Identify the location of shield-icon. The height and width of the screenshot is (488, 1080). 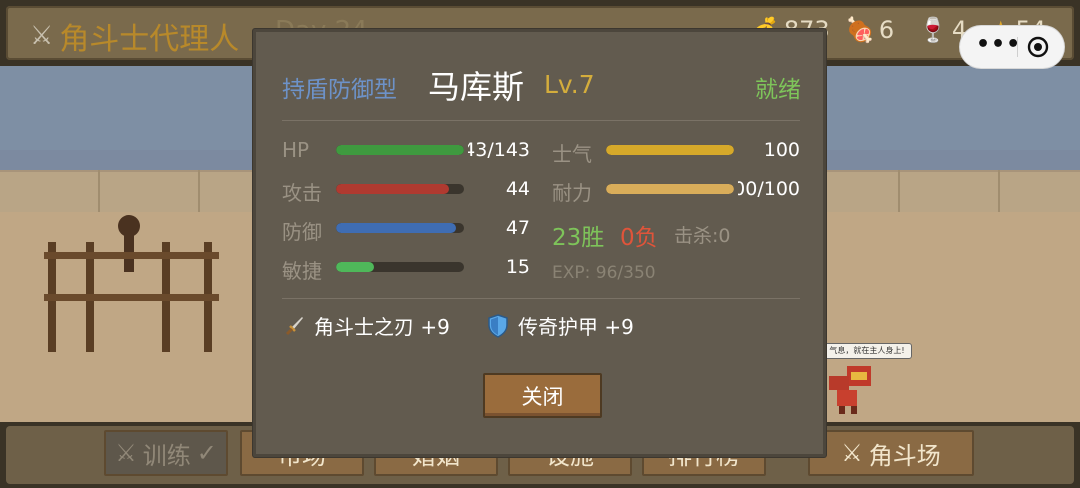
(498, 325).